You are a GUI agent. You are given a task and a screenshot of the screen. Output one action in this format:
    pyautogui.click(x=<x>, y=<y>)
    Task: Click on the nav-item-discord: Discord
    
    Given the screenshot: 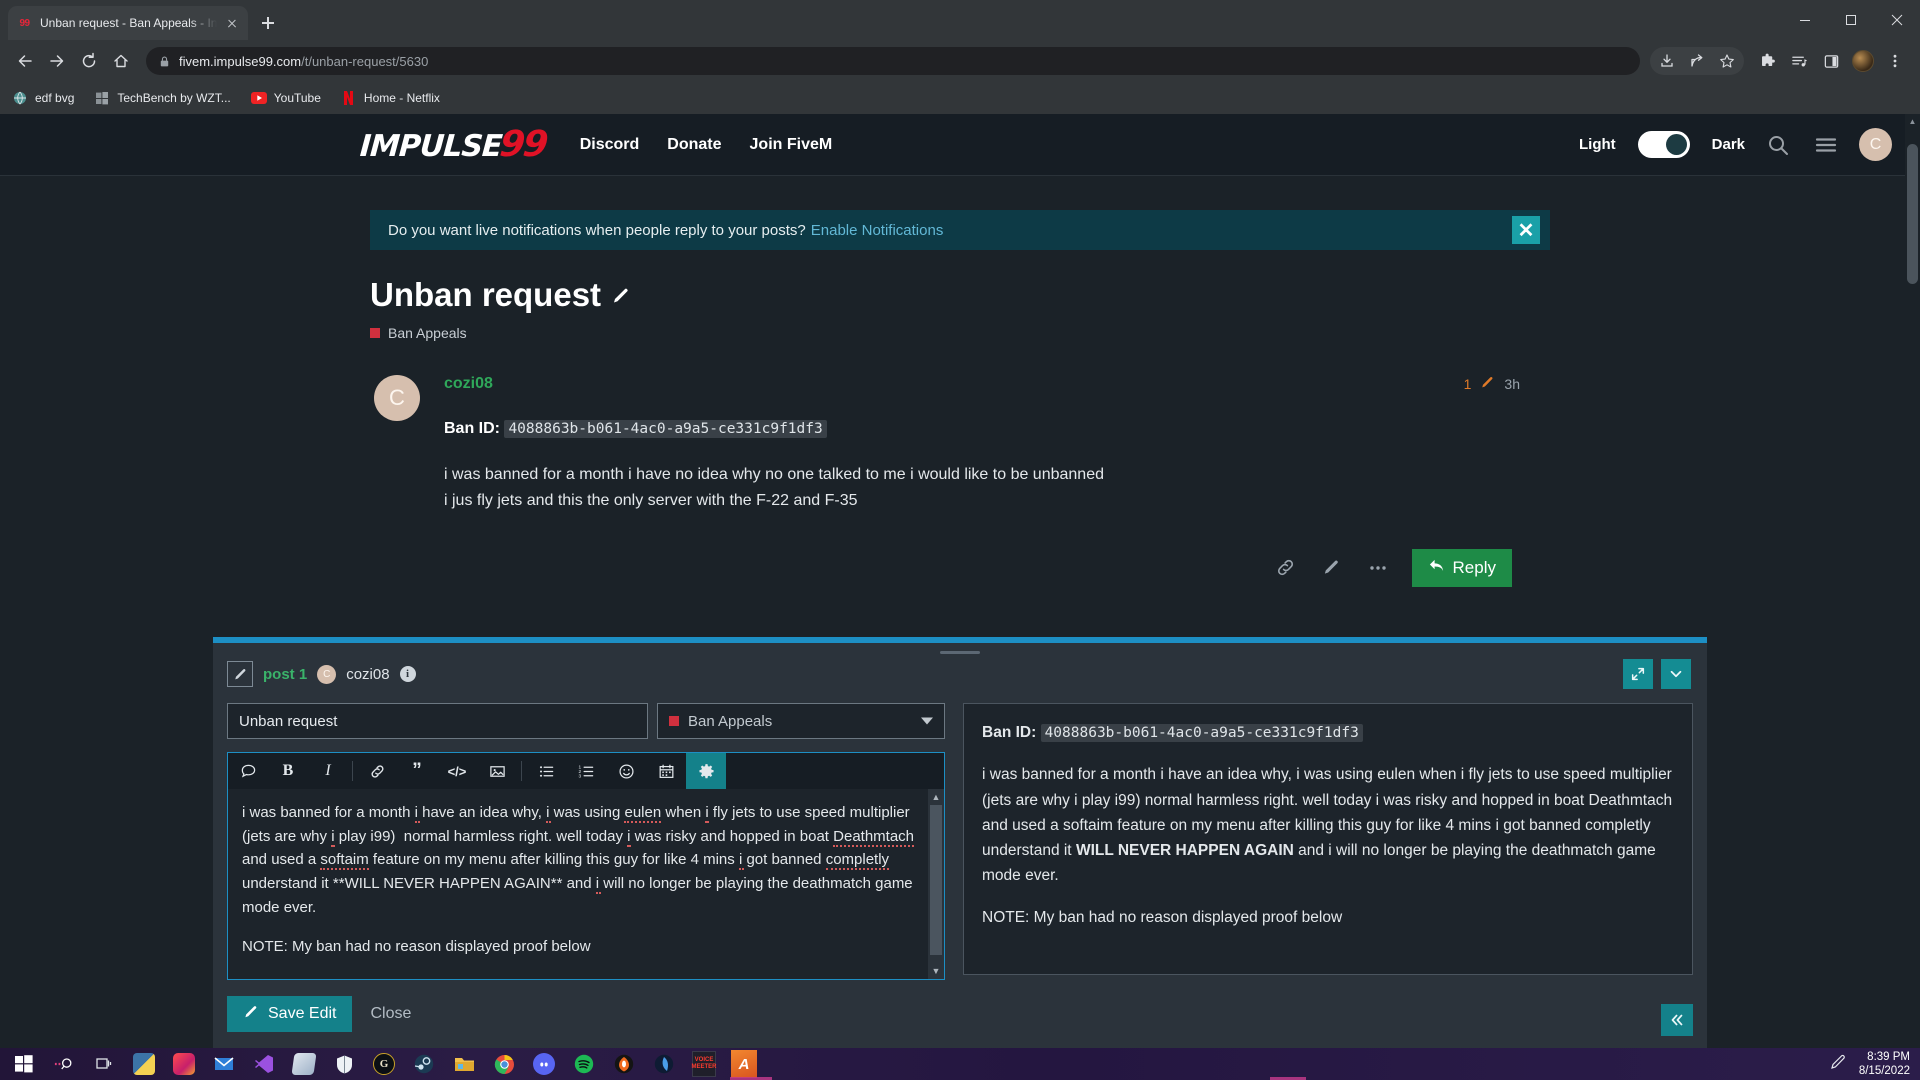 What is the action you would take?
    pyautogui.click(x=610, y=145)
    